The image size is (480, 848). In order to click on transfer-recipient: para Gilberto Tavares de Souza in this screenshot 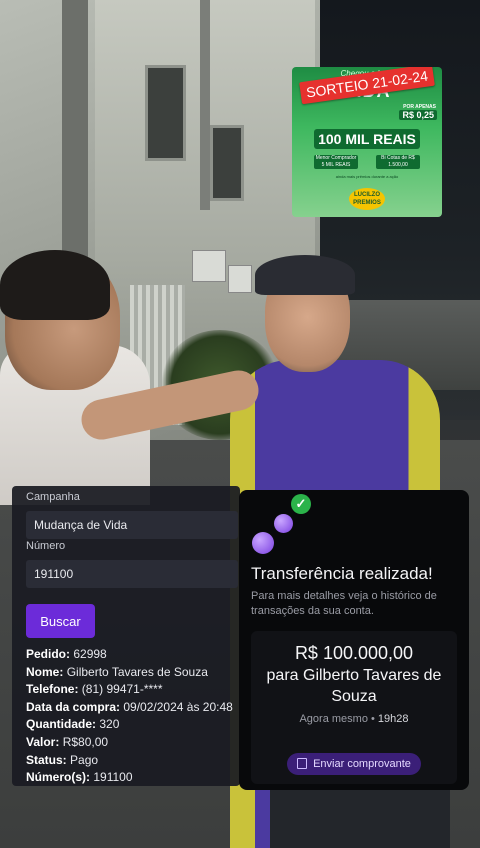, I will do `click(354, 686)`.